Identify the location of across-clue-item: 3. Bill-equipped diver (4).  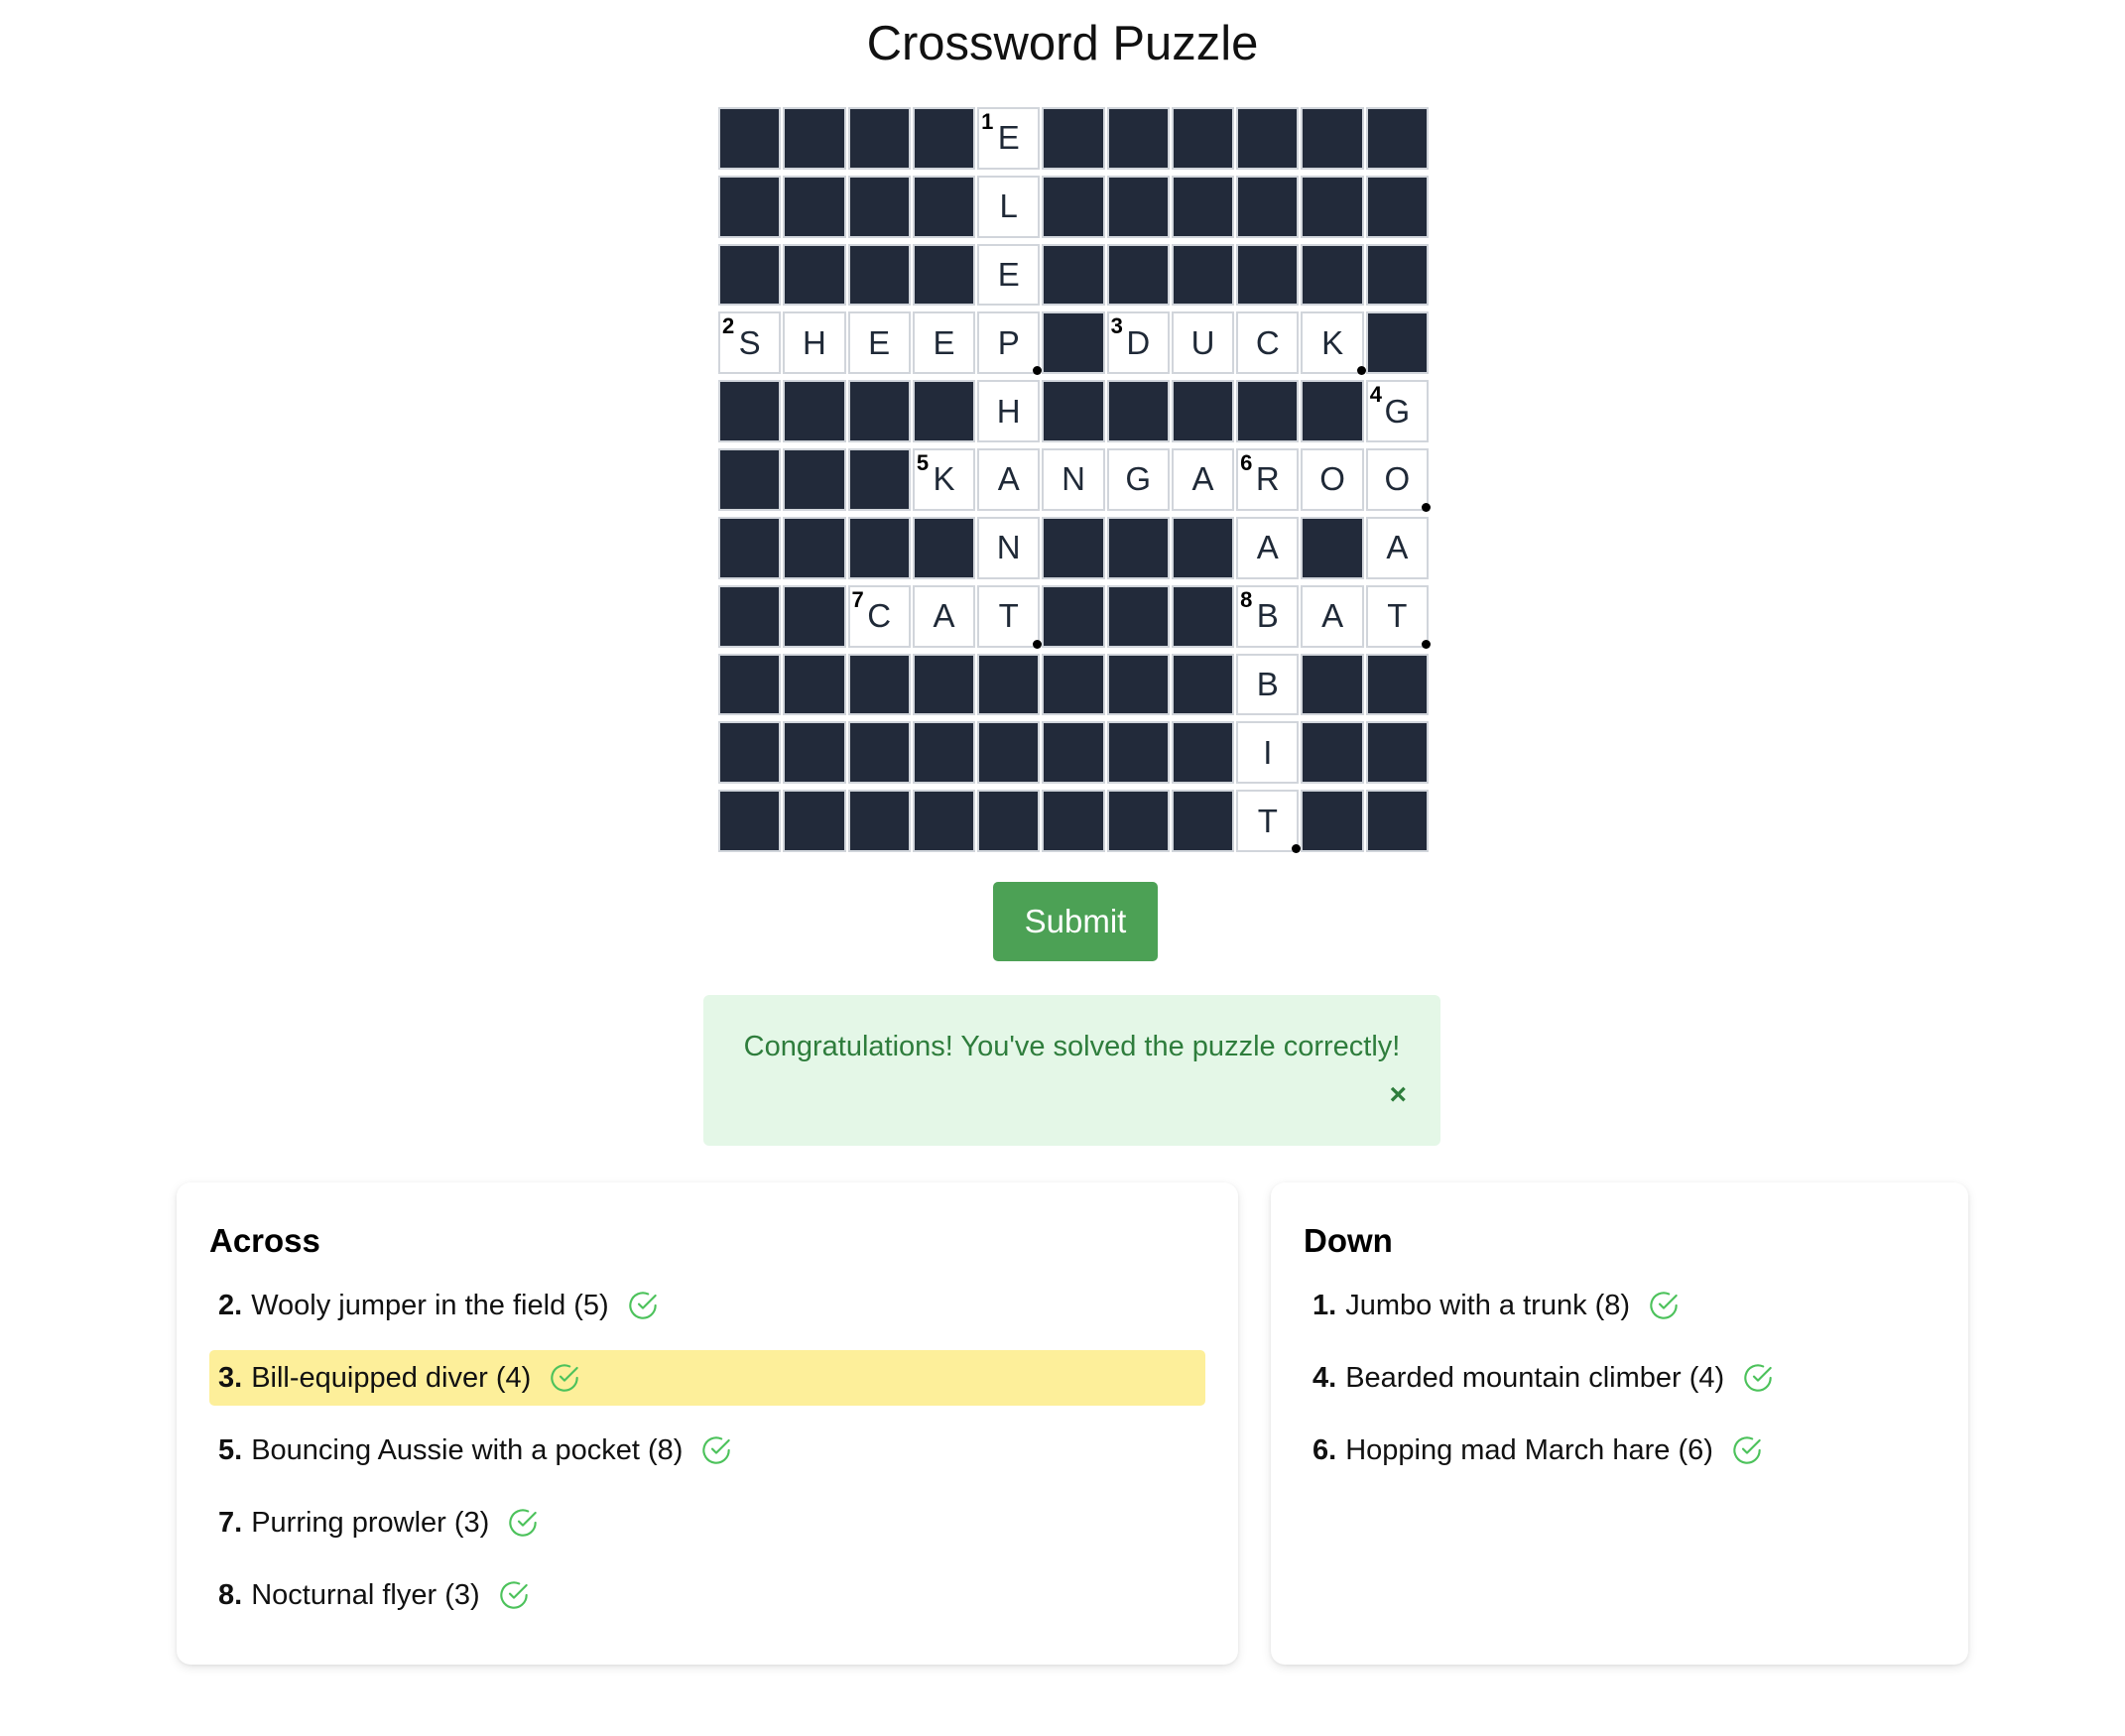
(707, 1378).